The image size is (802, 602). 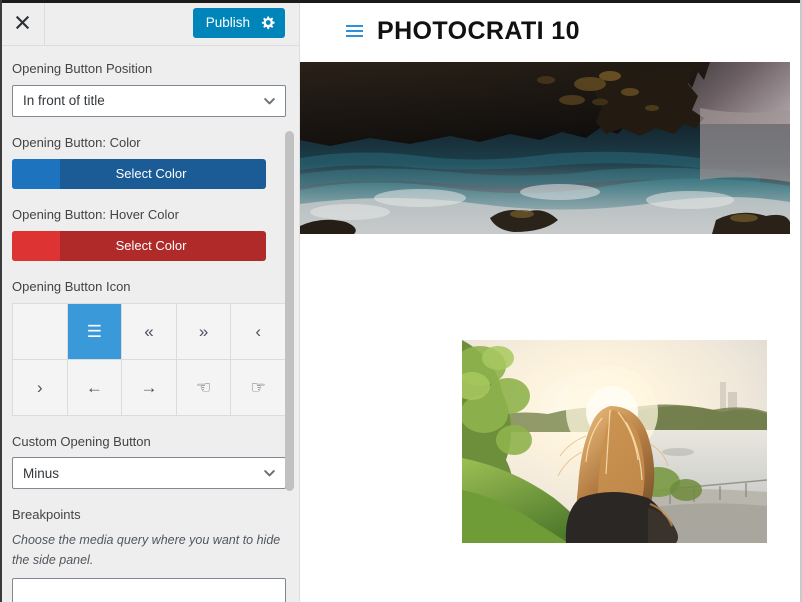 I want to click on window-top-edge, so click(x=401, y=1).